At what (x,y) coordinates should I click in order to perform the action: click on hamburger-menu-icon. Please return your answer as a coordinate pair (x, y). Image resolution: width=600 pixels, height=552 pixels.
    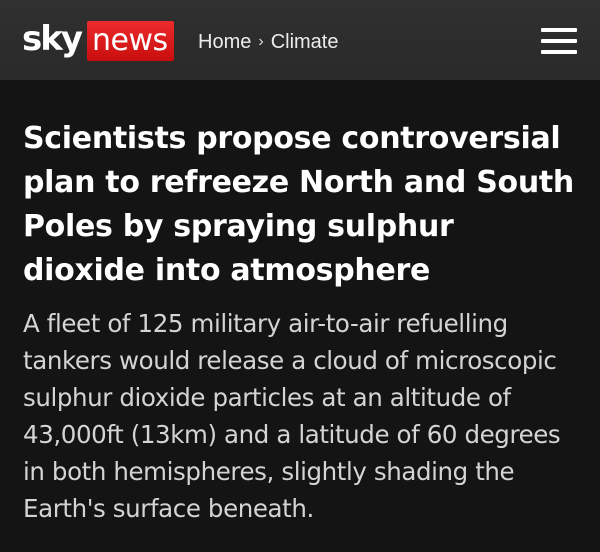
    Looking at the image, I should click on (559, 41).